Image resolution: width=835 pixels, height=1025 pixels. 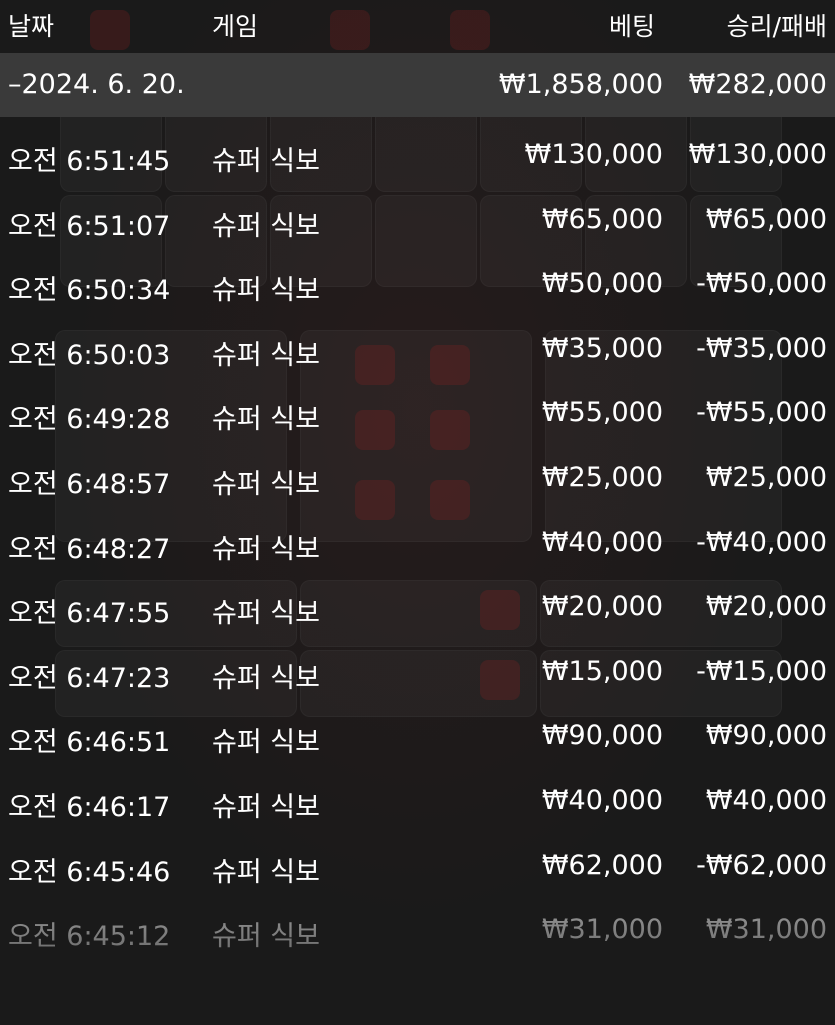 What do you see at coordinates (757, 154) in the screenshot?
I see `row-result: ₩130,000` at bounding box center [757, 154].